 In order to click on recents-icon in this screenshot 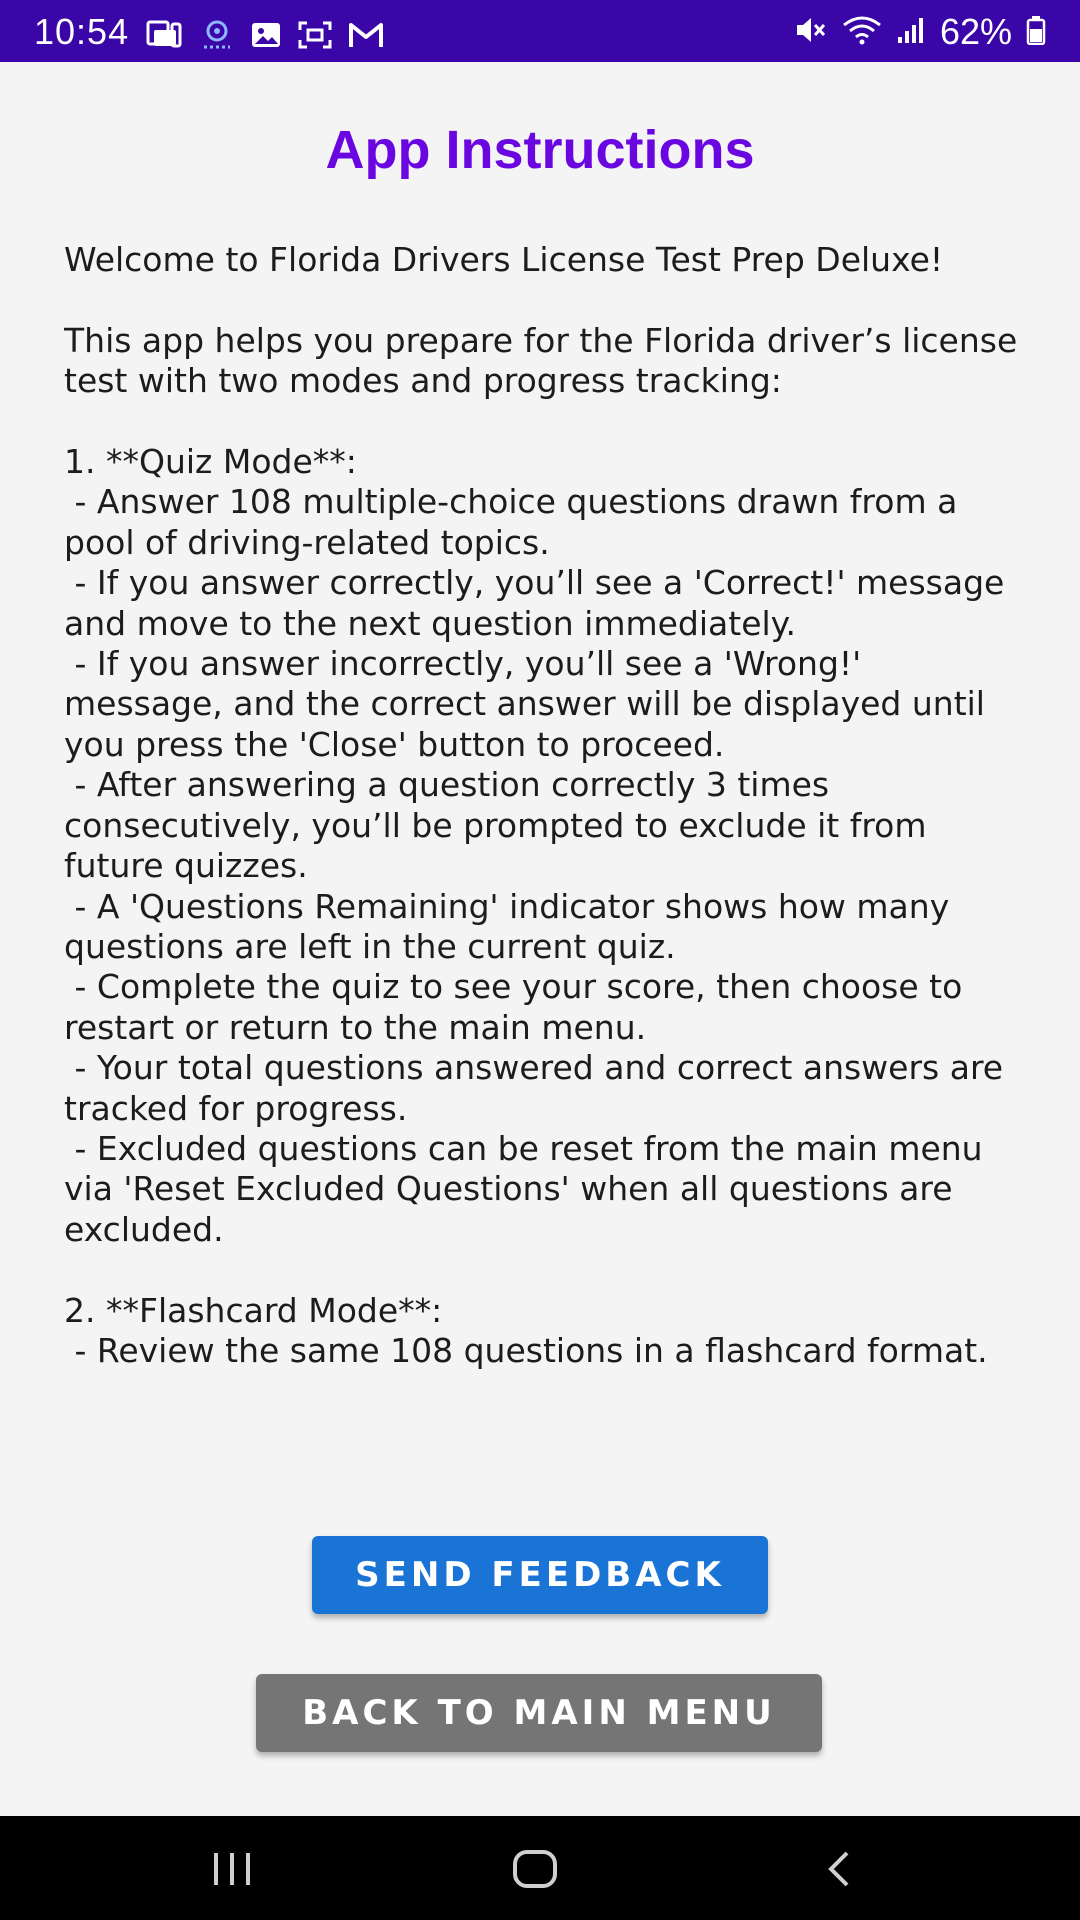, I will do `click(232, 1869)`.